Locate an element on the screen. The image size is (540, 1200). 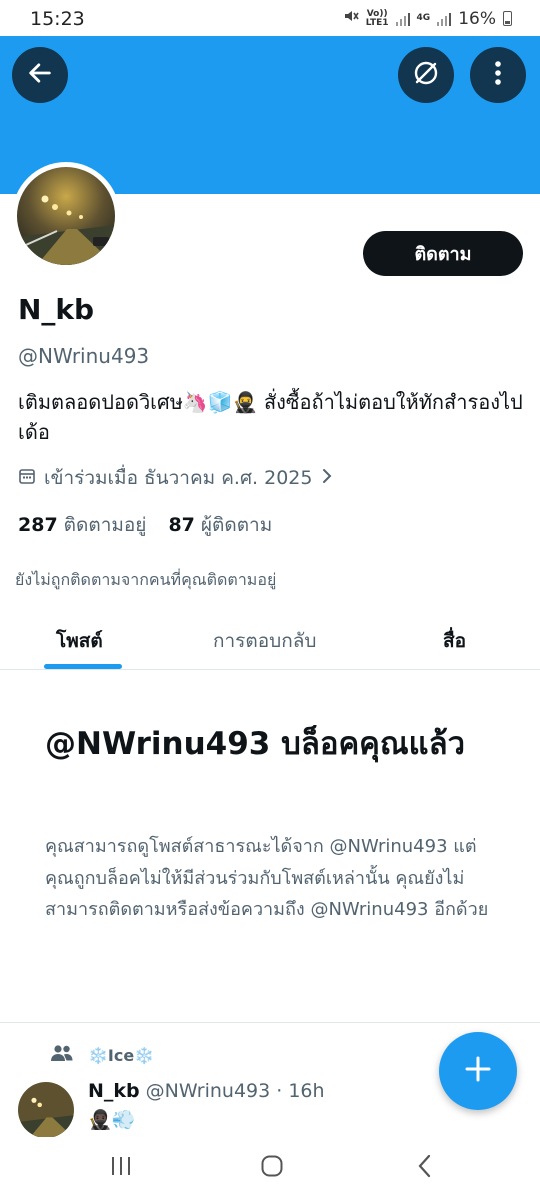
post-text: 🥷🏿💨 is located at coordinates (112, 1120).